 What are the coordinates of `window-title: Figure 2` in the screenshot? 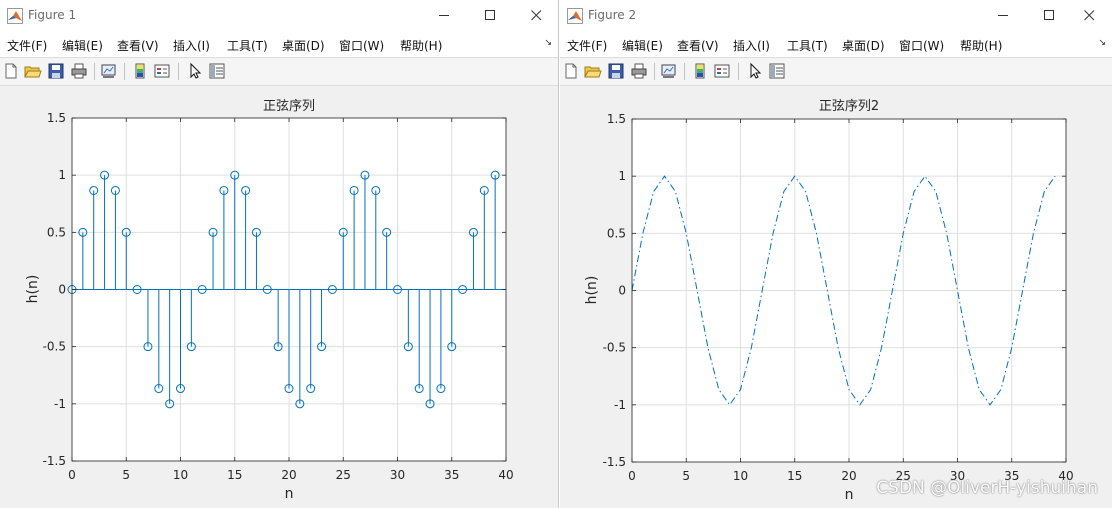 It's located at (612, 15).